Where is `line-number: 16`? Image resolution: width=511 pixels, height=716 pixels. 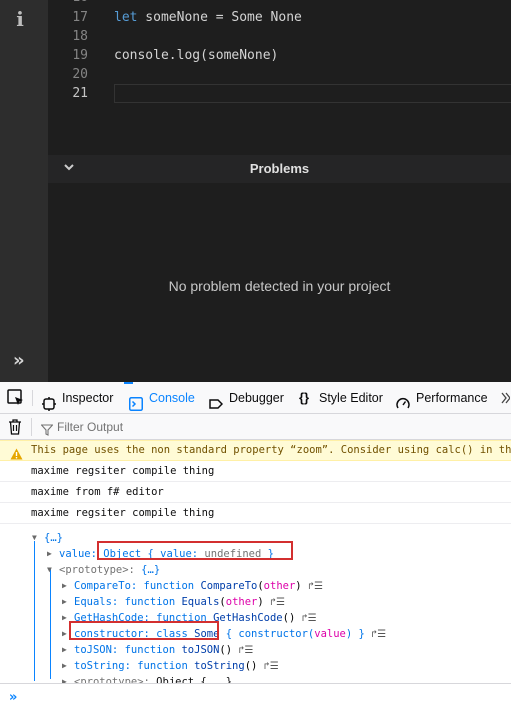
line-number: 16 is located at coordinates (68, 3).